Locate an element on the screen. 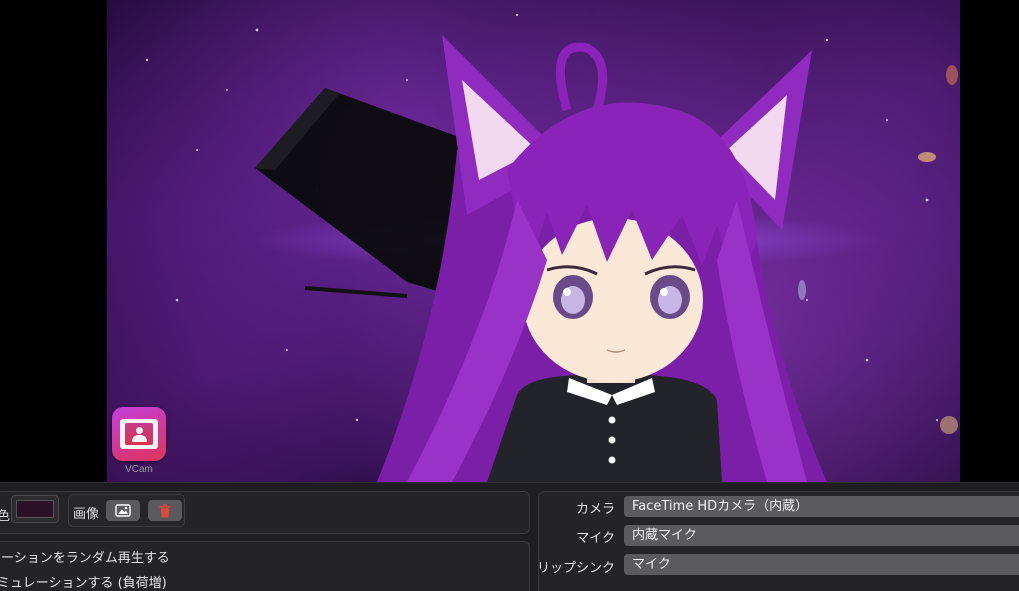  select-image-button is located at coordinates (123, 510).